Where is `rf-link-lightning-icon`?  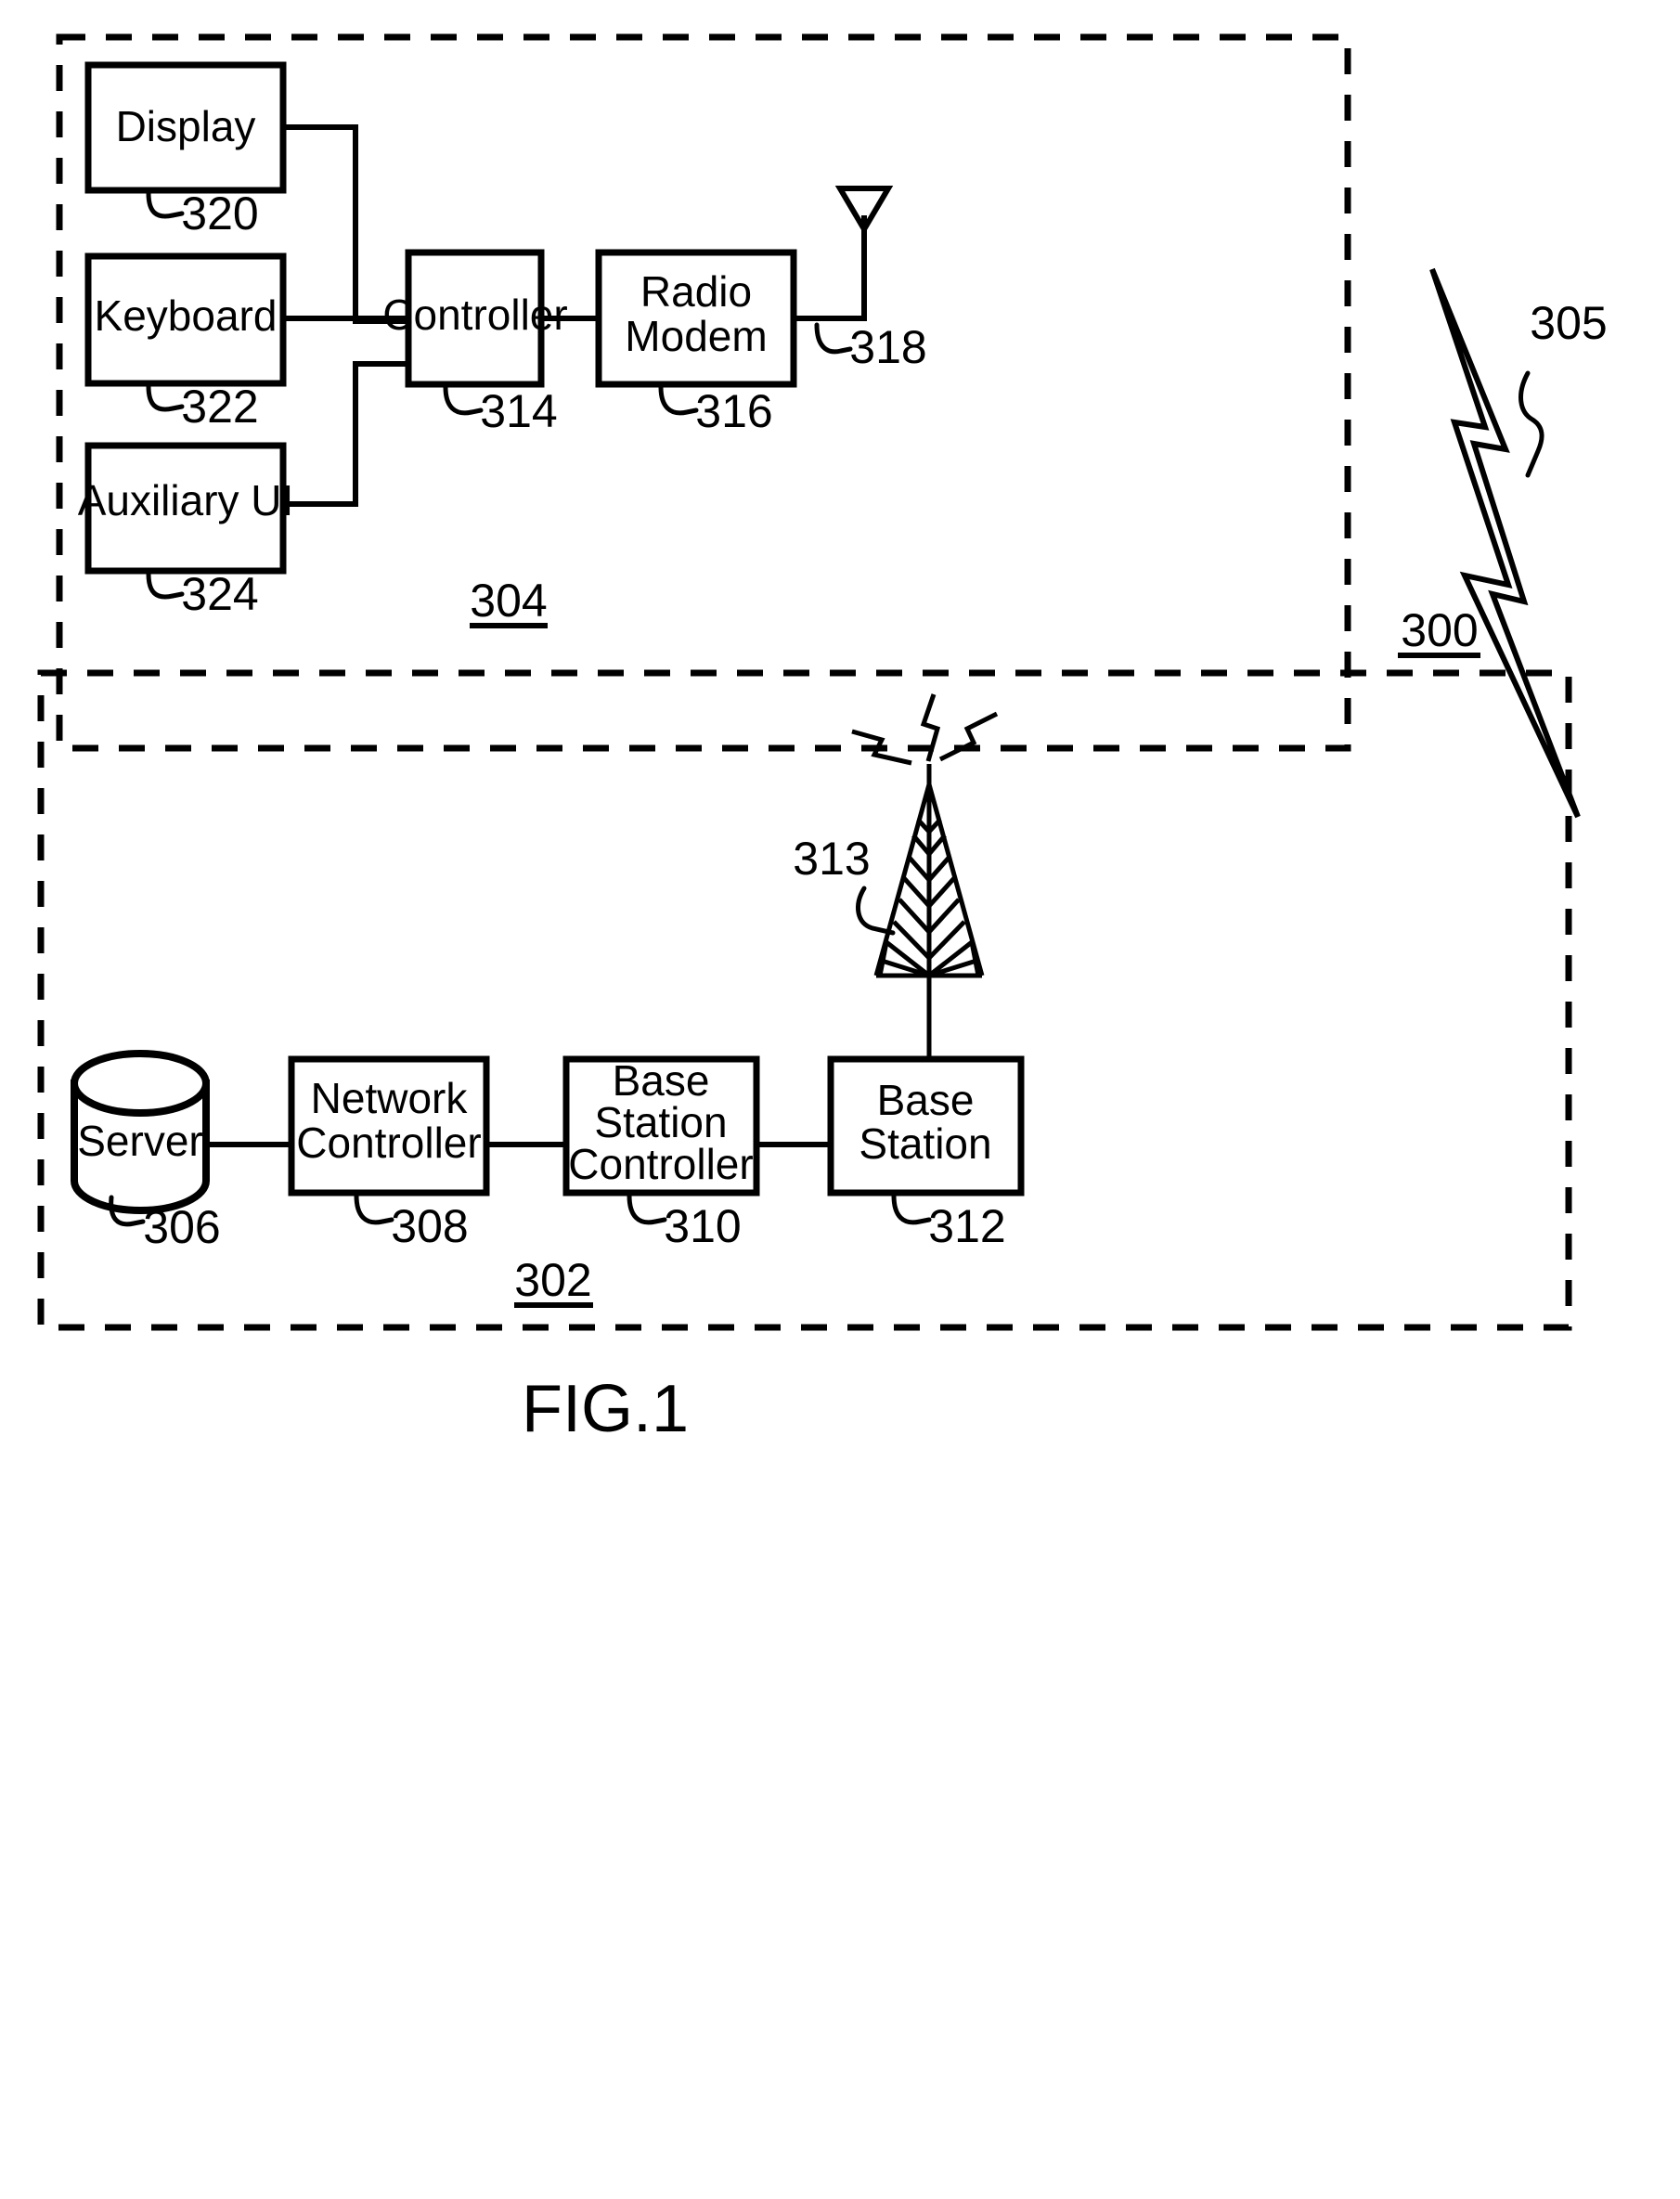
rf-link-lightning-icon is located at coordinates (1505, 543).